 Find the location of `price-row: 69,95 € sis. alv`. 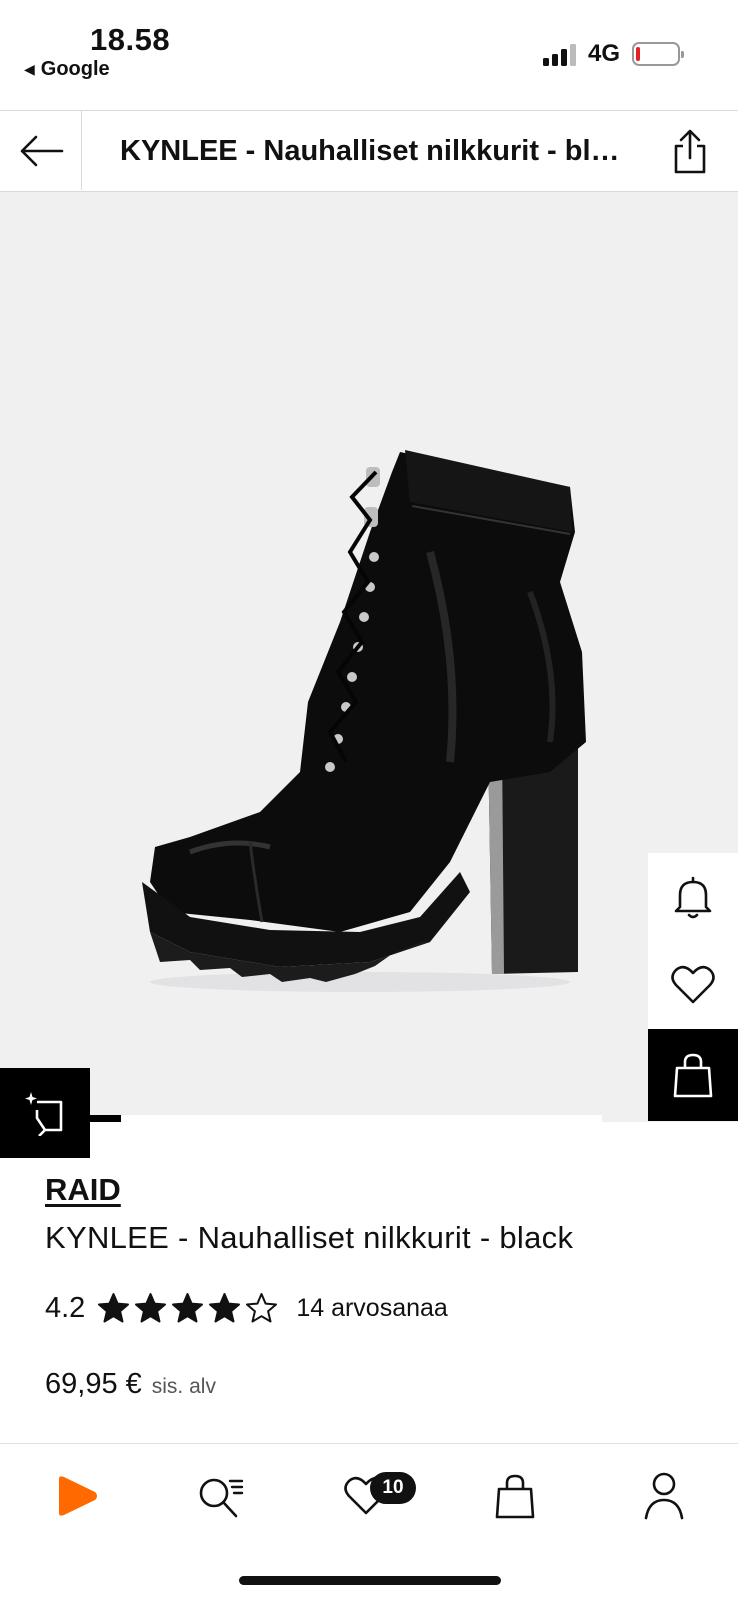

price-row: 69,95 € sis. alv is located at coordinates (130, 1384).